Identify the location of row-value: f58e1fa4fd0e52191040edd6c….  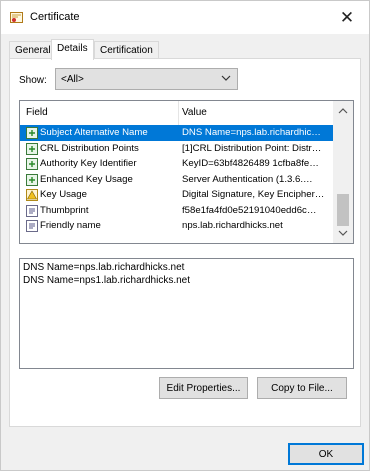
(249, 210).